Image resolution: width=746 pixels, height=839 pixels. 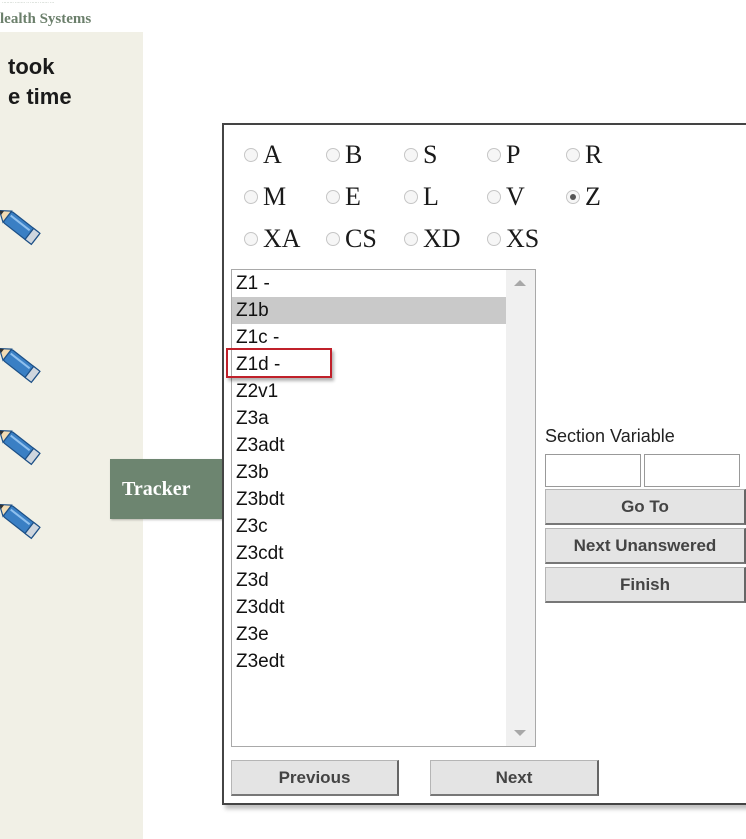 I want to click on section-radio-xa: XA, so click(x=272, y=239).